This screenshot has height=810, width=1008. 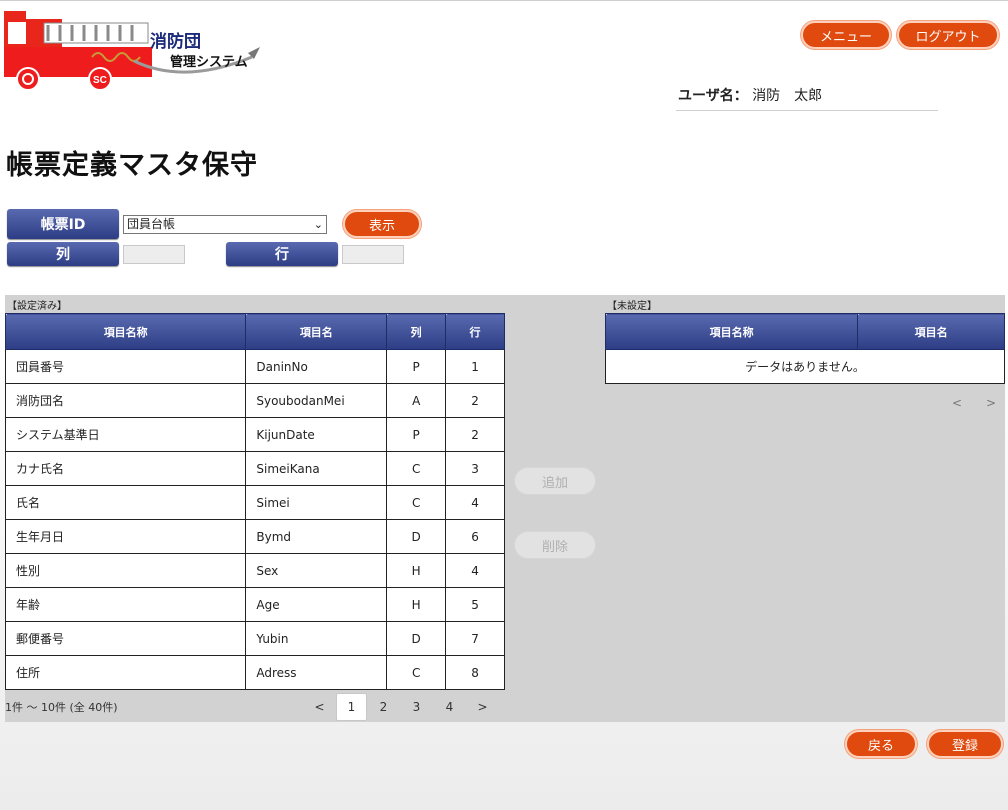 I want to click on cell-item-label: 氏名, so click(x=125, y=502).